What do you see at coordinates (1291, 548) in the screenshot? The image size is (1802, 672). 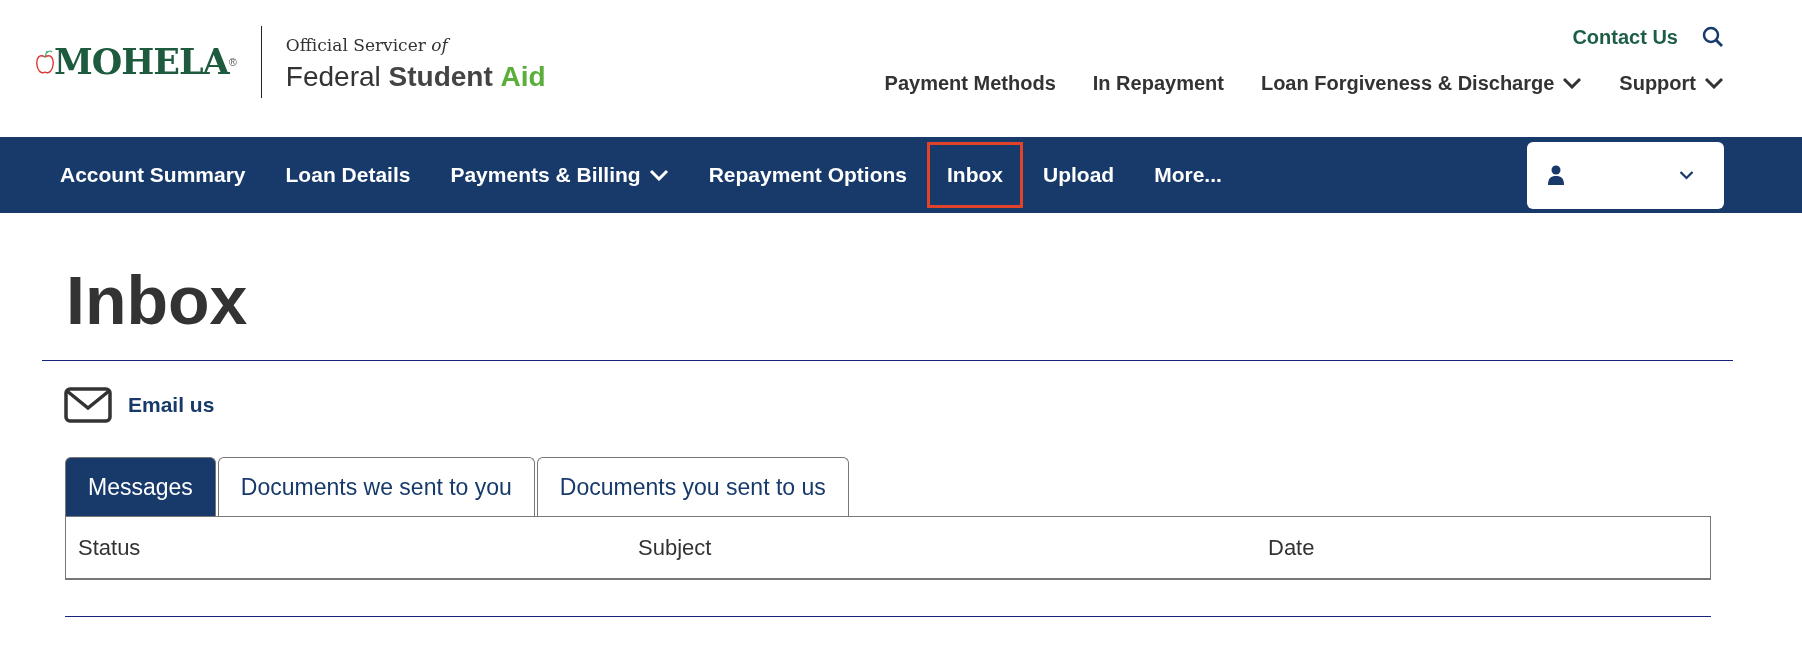 I see `column-header: Date` at bounding box center [1291, 548].